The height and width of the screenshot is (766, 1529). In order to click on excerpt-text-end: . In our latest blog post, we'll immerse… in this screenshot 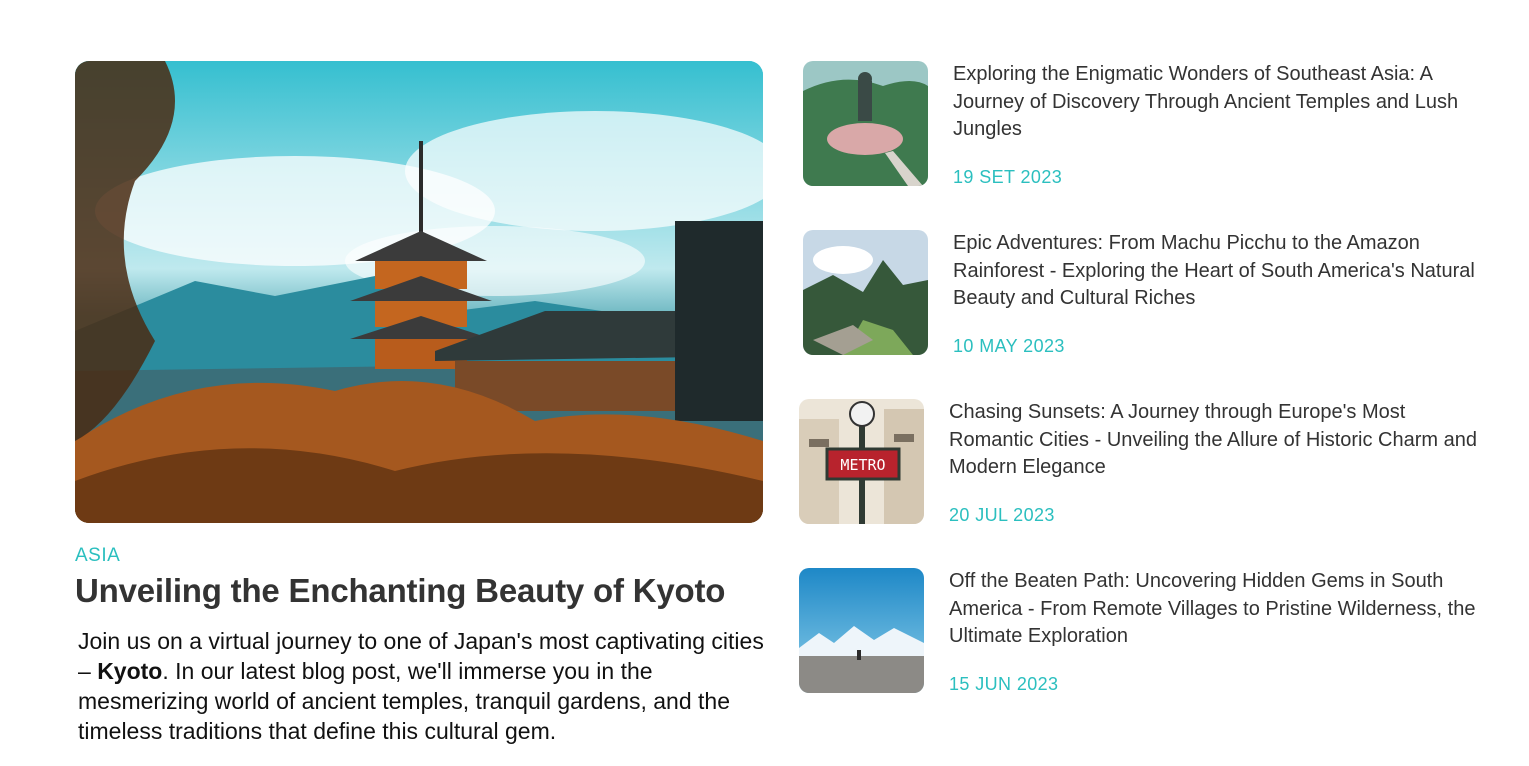, I will do `click(404, 701)`.